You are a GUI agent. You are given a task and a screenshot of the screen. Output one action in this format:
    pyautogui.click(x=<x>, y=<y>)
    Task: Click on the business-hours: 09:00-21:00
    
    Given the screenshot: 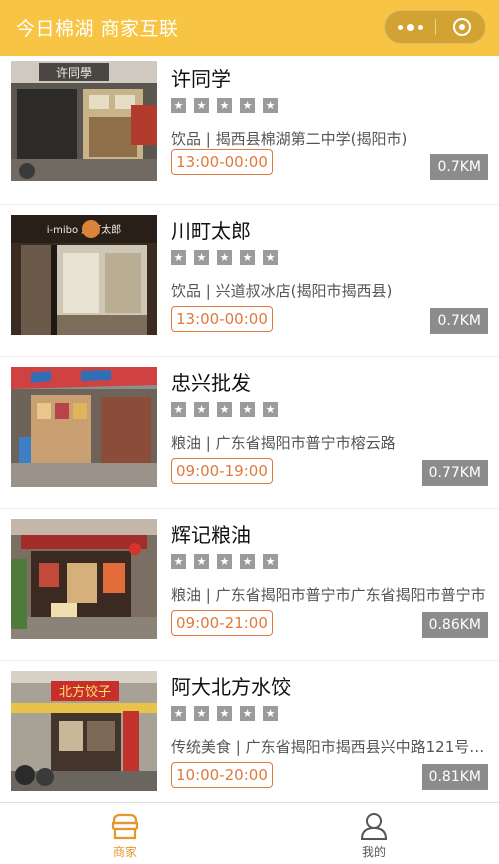 What is the action you would take?
    pyautogui.click(x=222, y=623)
    